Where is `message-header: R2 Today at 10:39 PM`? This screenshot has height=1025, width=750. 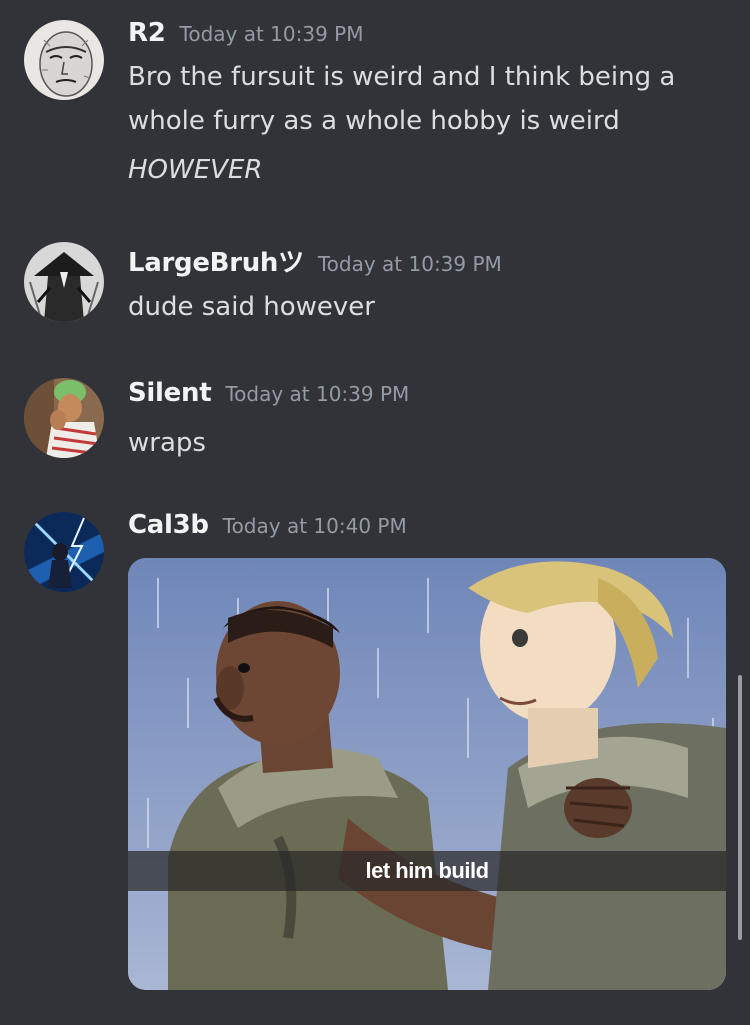
message-header: R2 Today at 10:39 PM is located at coordinates (245, 33).